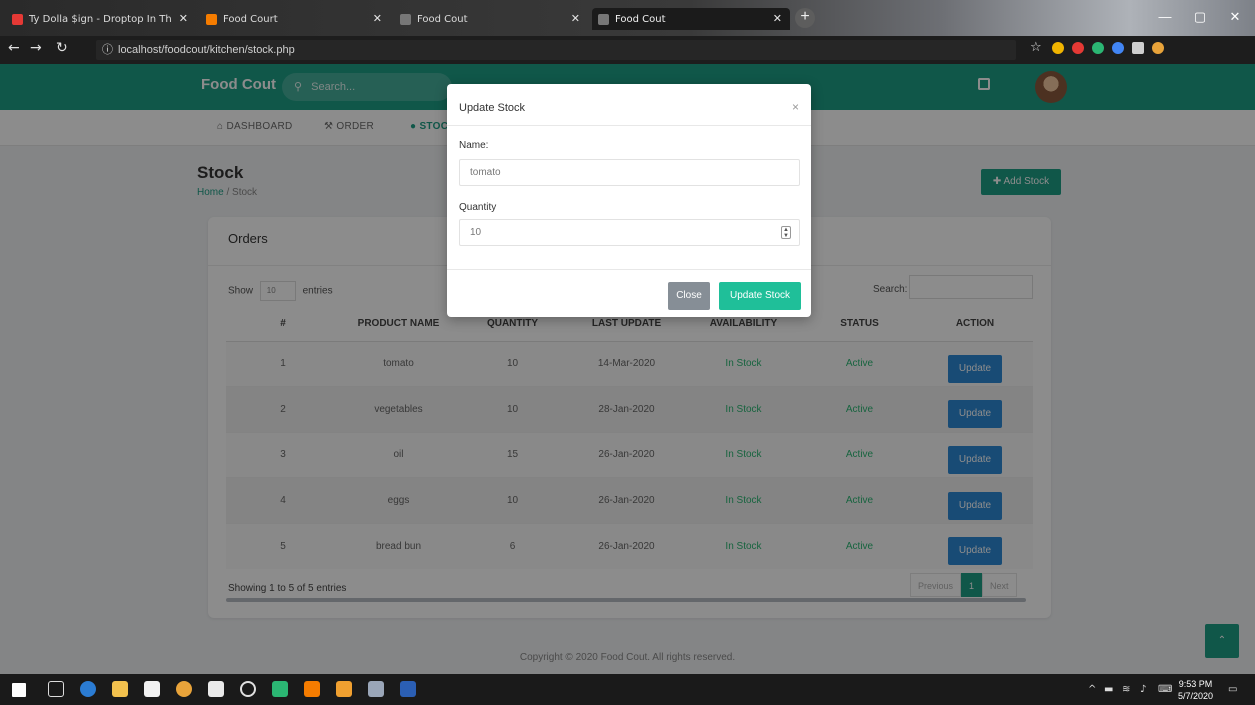  Describe the element at coordinates (206, 50) in the screenshot. I see `url-text: localhost/foodcout/kitchen/stock.php` at that location.